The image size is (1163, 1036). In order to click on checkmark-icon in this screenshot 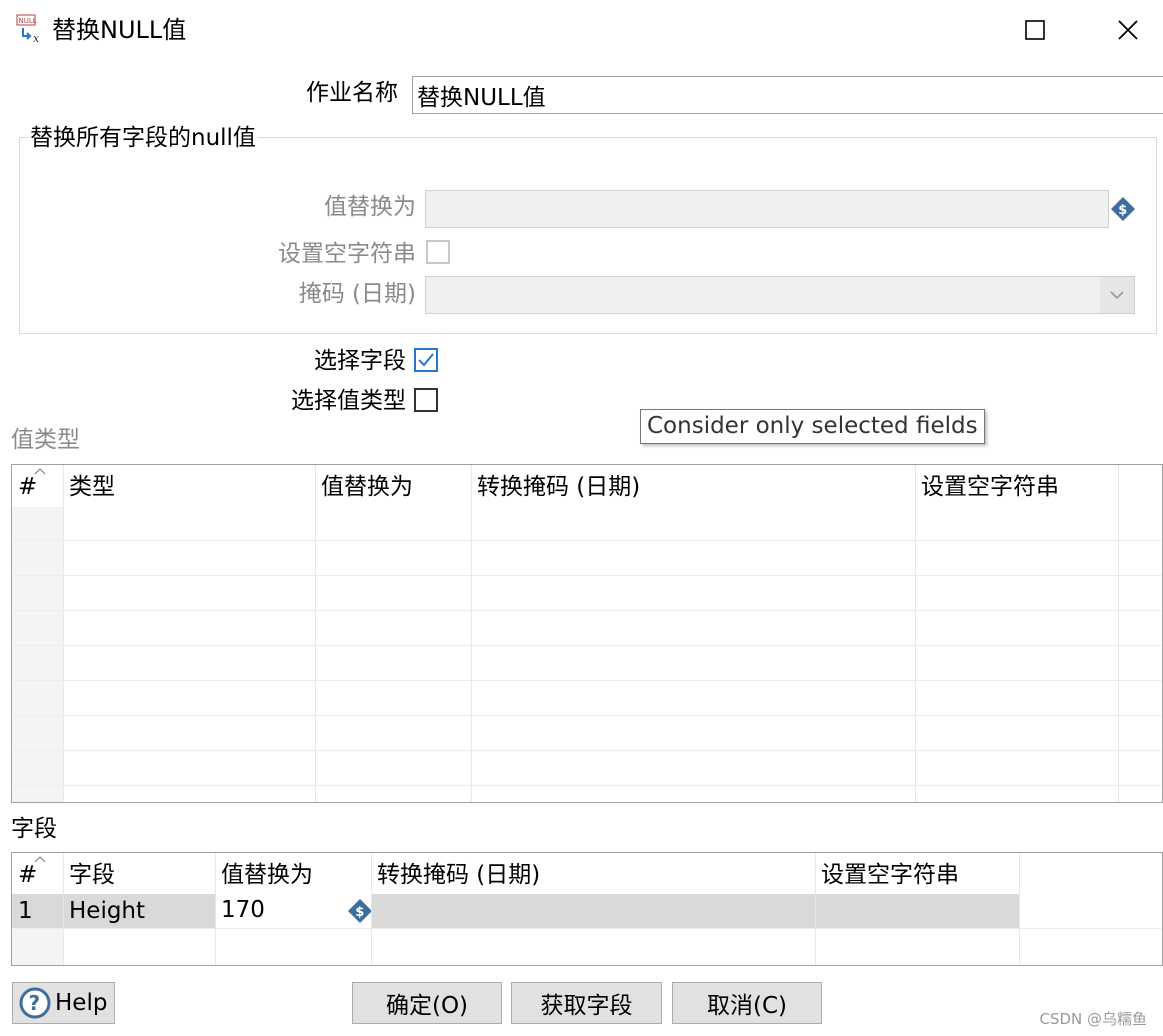, I will do `click(426, 360)`.